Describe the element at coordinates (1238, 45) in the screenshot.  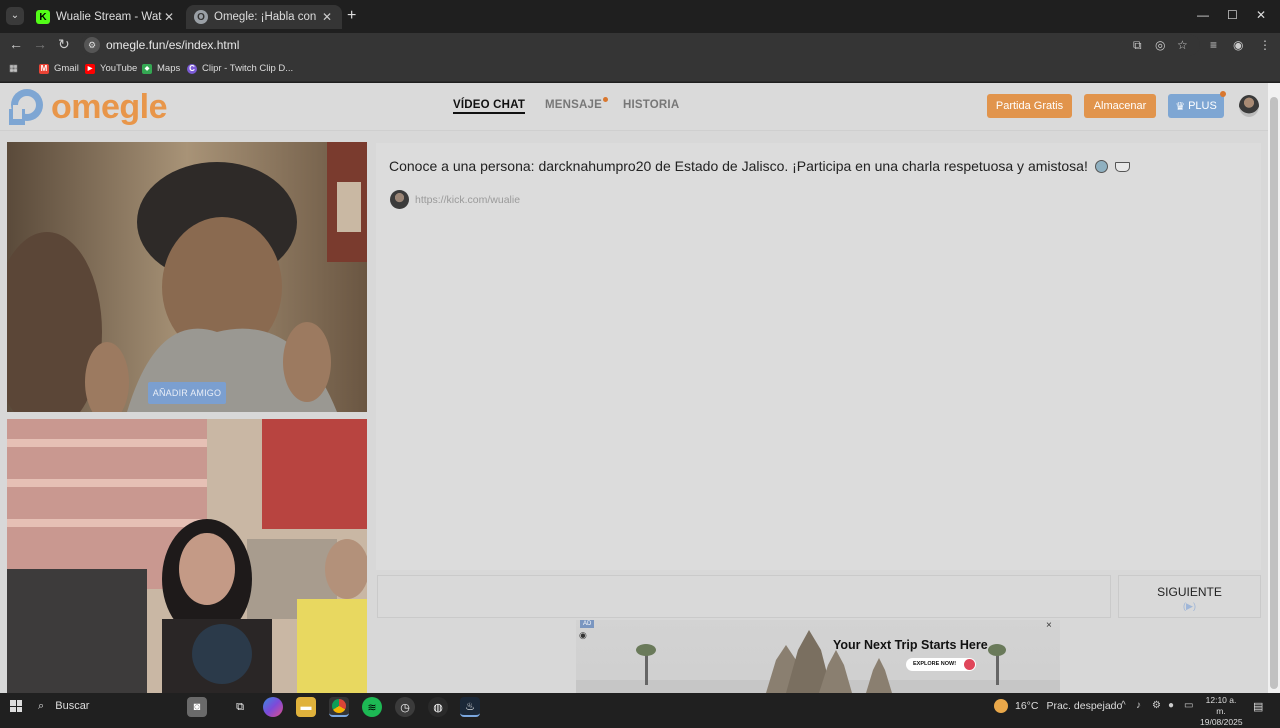
I see `profile-icon: ◉` at that location.